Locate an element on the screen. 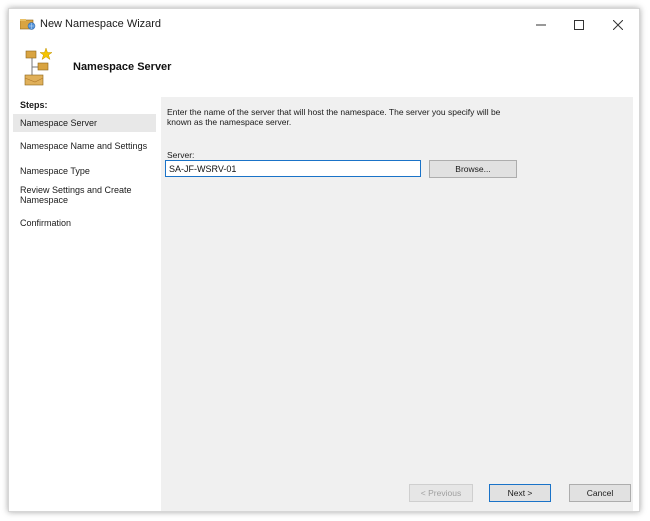  page-title: Namespace Server is located at coordinates (122, 67).